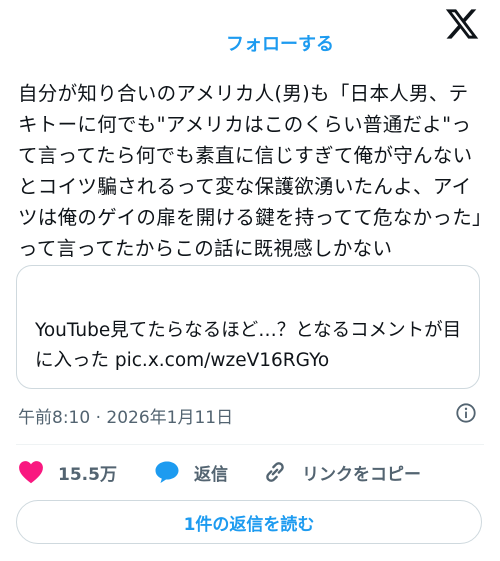 The image size is (500, 561). What do you see at coordinates (253, 472) in the screenshot?
I see `action-bar: 15.5万 返信 リンクをコピー` at bounding box center [253, 472].